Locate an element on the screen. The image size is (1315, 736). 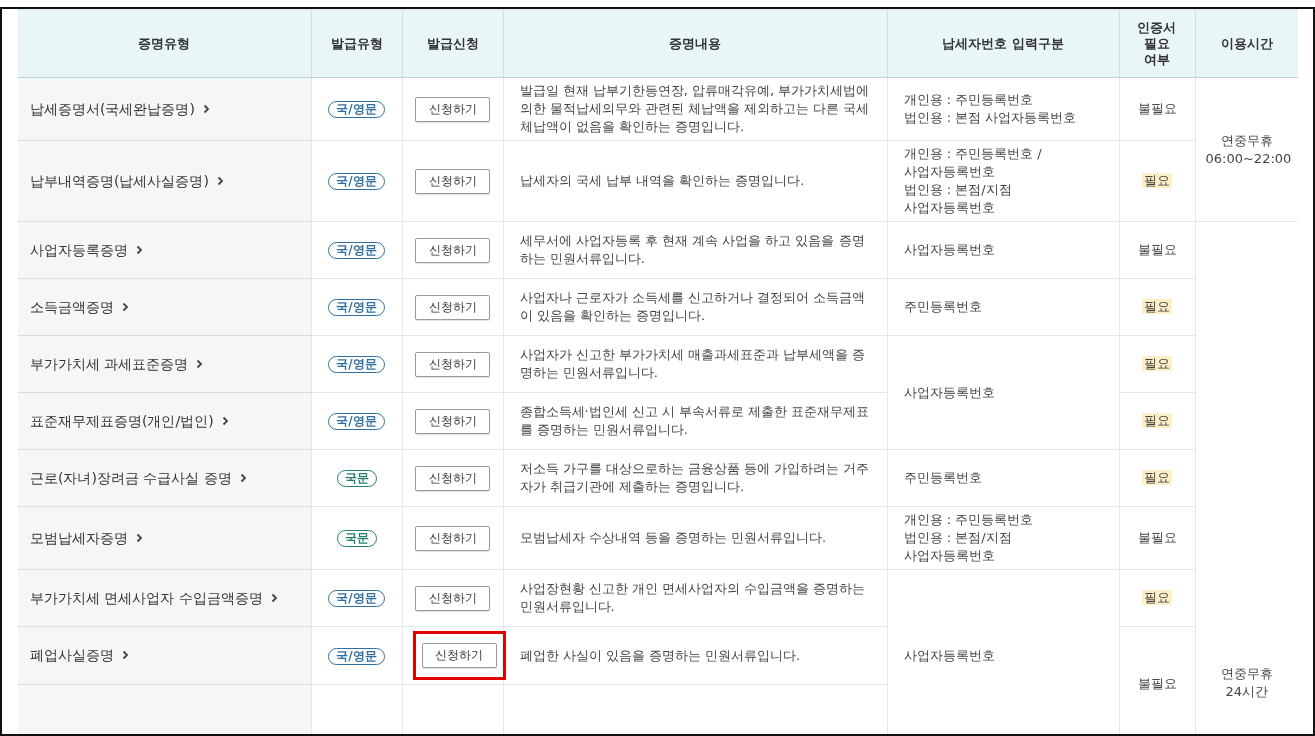
description-text: 저소득 가구를 대상으로하는 금융상품 등에 가입하려는 거주자가 취급기관에 제출하는 증명입니다. is located at coordinates (694, 477).